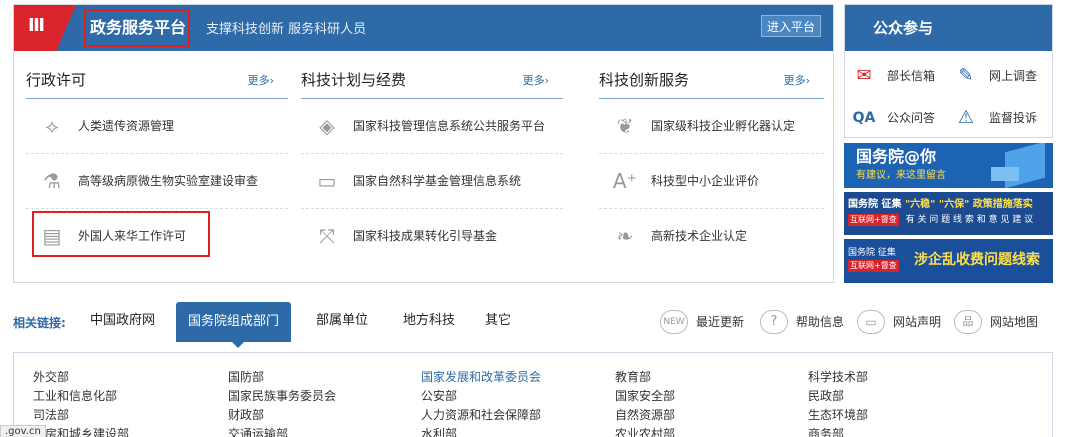 The image size is (1080, 437). I want to click on banner-main-text: 涉企乱收费问题线索, so click(977, 260).